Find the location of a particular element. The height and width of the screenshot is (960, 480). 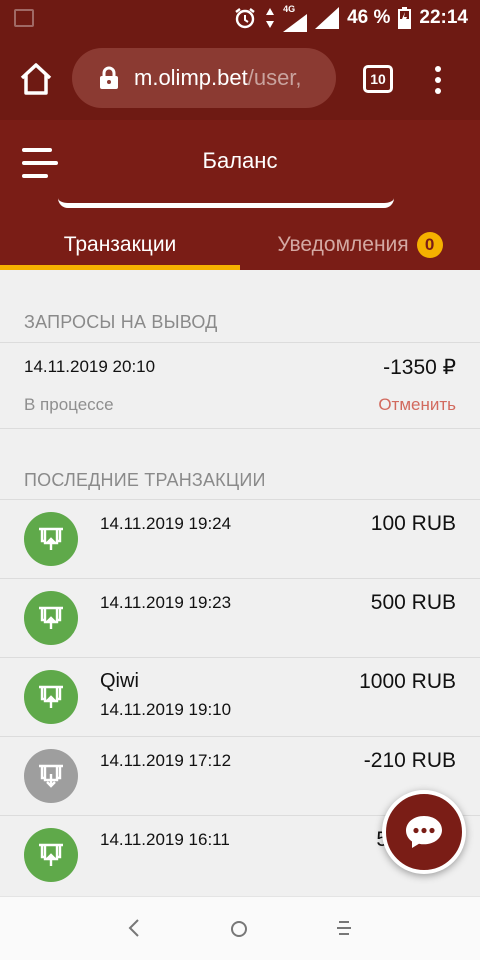

tab-transactions-label: Транзакции is located at coordinates (120, 244).